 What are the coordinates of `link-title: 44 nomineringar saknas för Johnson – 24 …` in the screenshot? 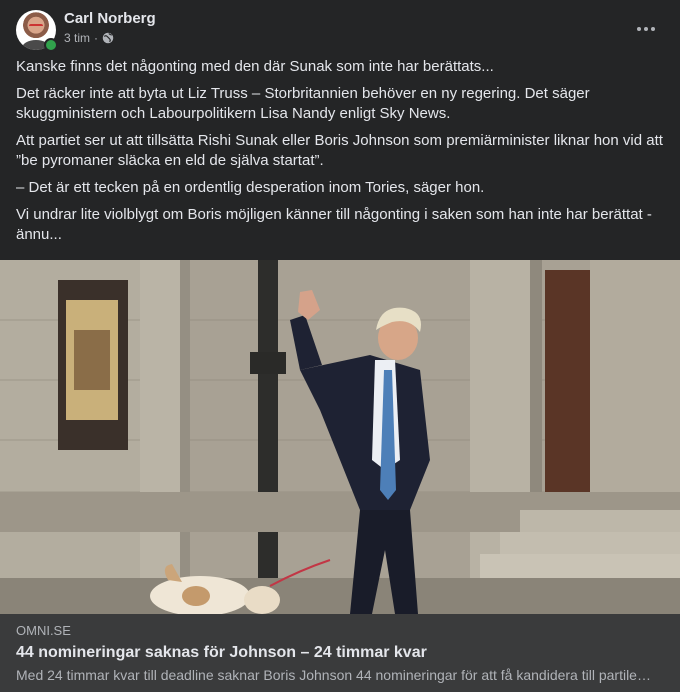 It's located at (221, 653).